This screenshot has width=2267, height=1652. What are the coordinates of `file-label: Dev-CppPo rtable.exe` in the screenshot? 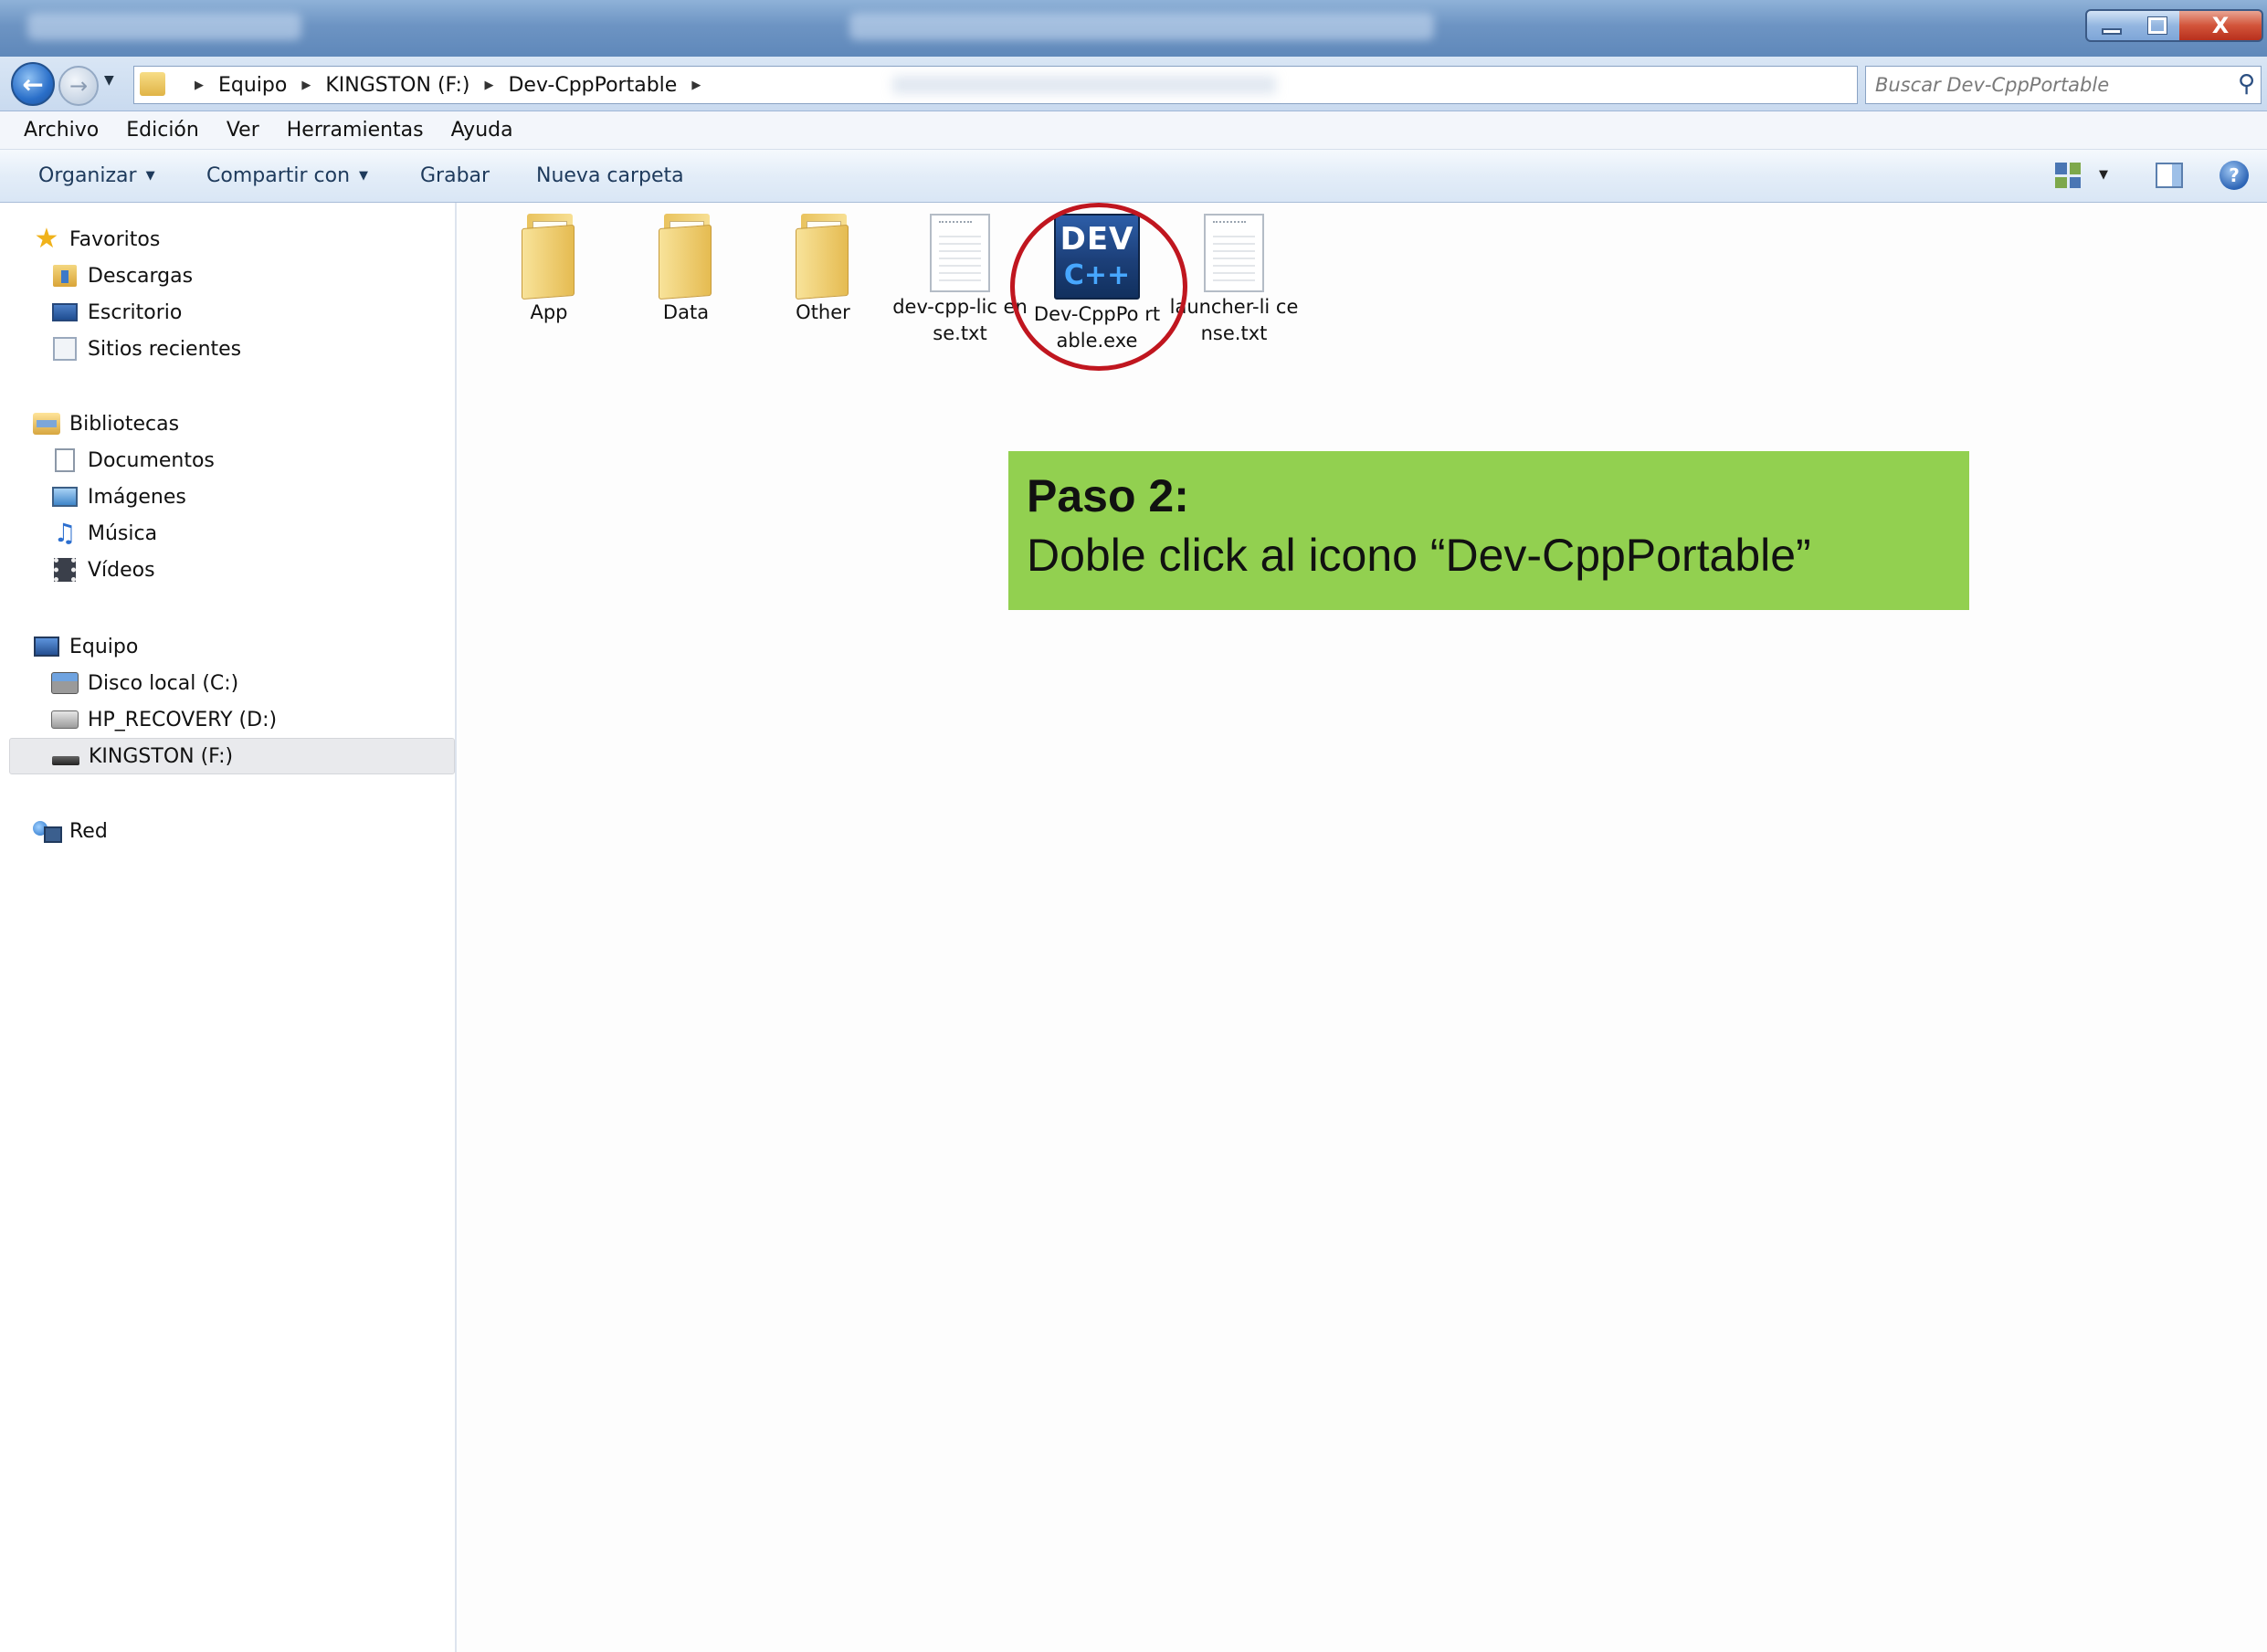 It's located at (1097, 327).